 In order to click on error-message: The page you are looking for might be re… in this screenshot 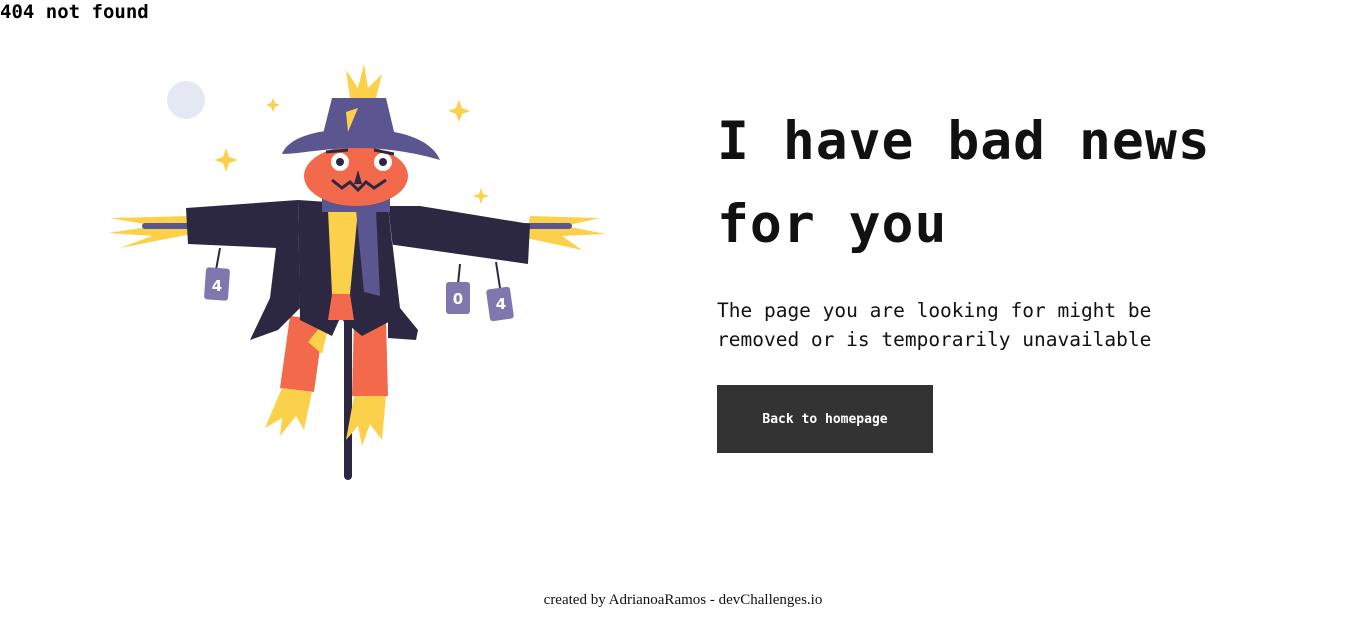, I will do `click(934, 325)`.